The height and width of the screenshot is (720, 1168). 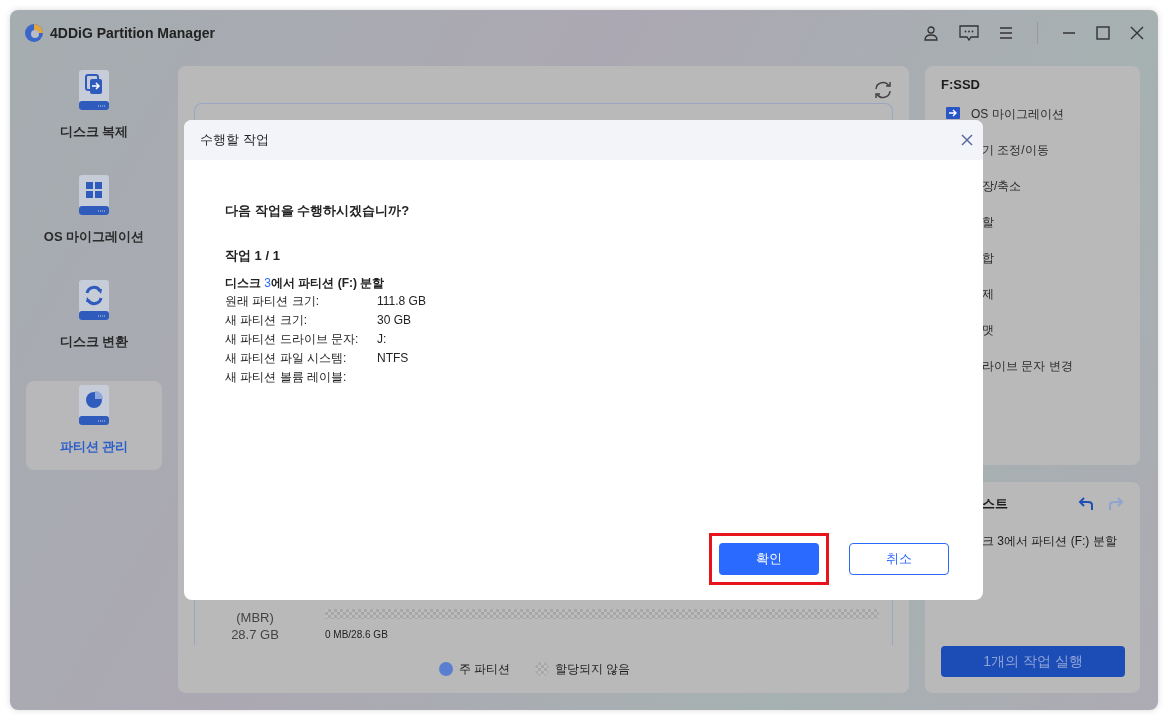 What do you see at coordinates (382, 339) in the screenshot?
I see `detail-value: J:` at bounding box center [382, 339].